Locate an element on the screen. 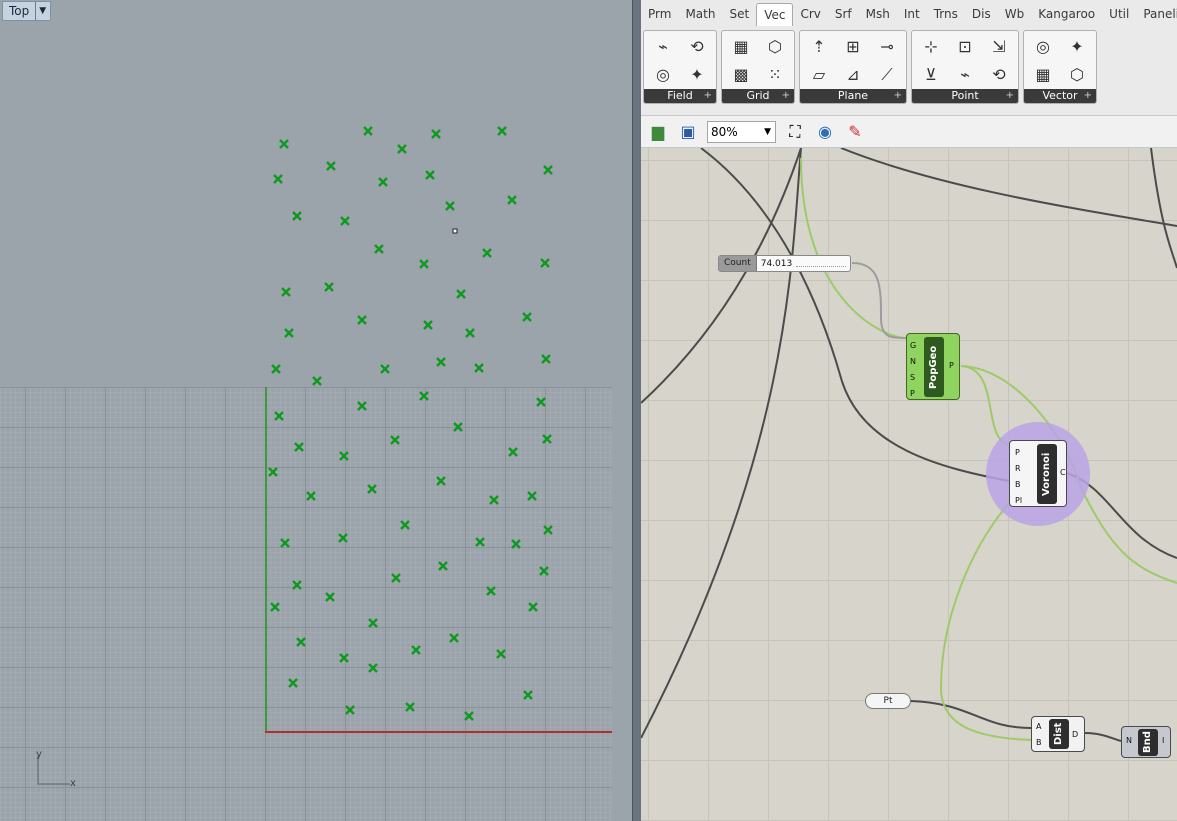 This screenshot has width=1177, height=821. tab-set: Set is located at coordinates (739, 14).